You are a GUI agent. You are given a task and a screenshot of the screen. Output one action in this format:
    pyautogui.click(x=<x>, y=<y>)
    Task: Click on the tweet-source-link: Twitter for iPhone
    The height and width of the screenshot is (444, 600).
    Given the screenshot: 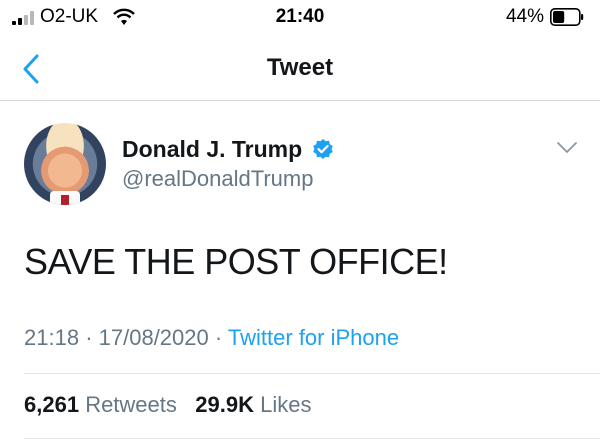 What is the action you would take?
    pyautogui.click(x=313, y=337)
    